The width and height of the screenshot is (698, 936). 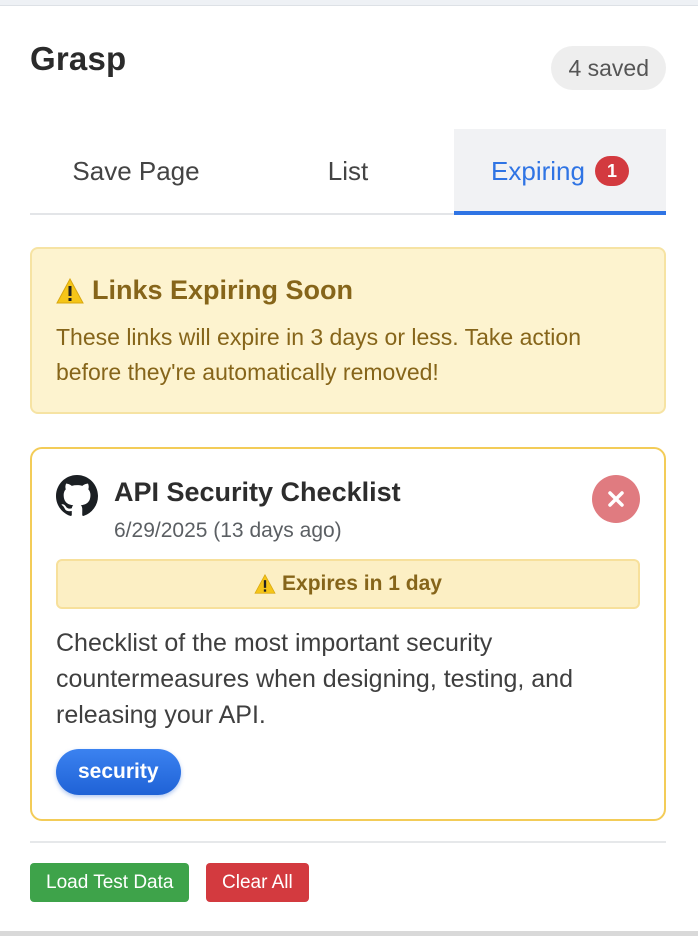 I want to click on link-title: API Security Checklist, so click(x=257, y=492).